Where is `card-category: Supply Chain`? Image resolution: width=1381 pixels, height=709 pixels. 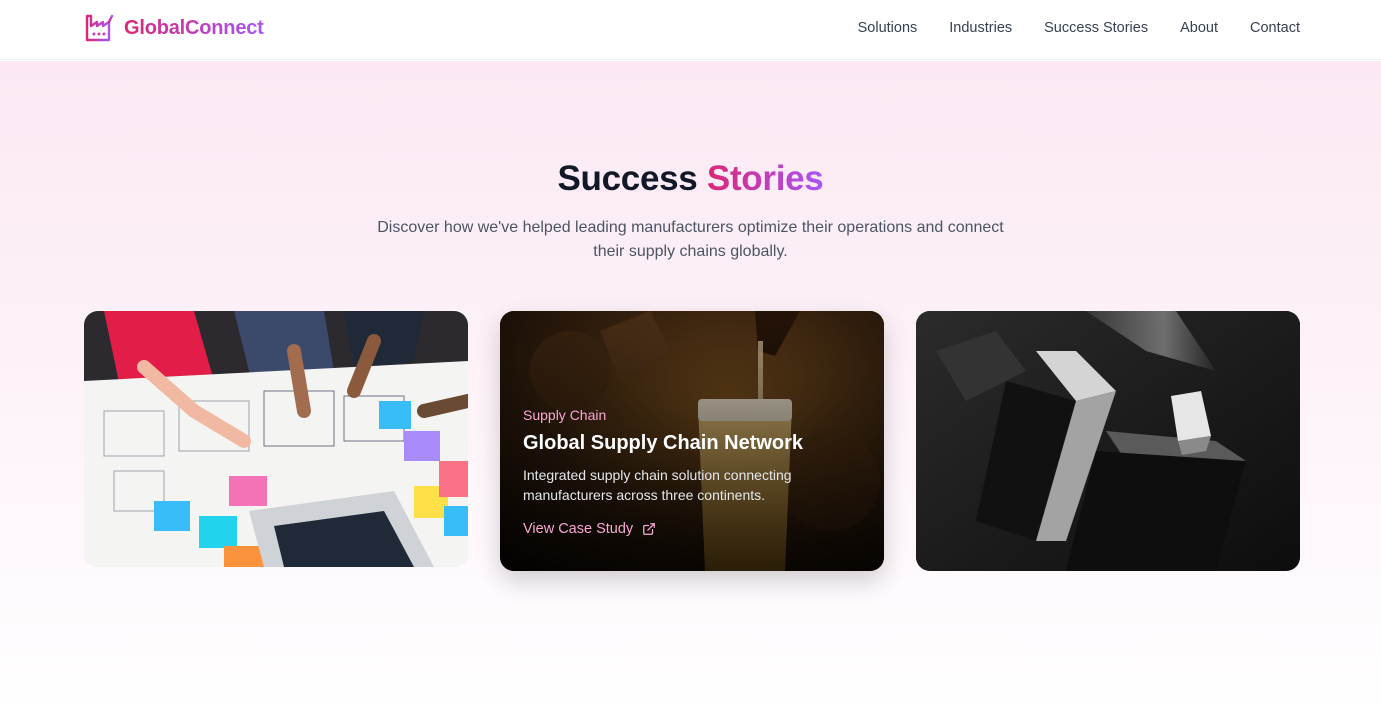 card-category: Supply Chain is located at coordinates (565, 415).